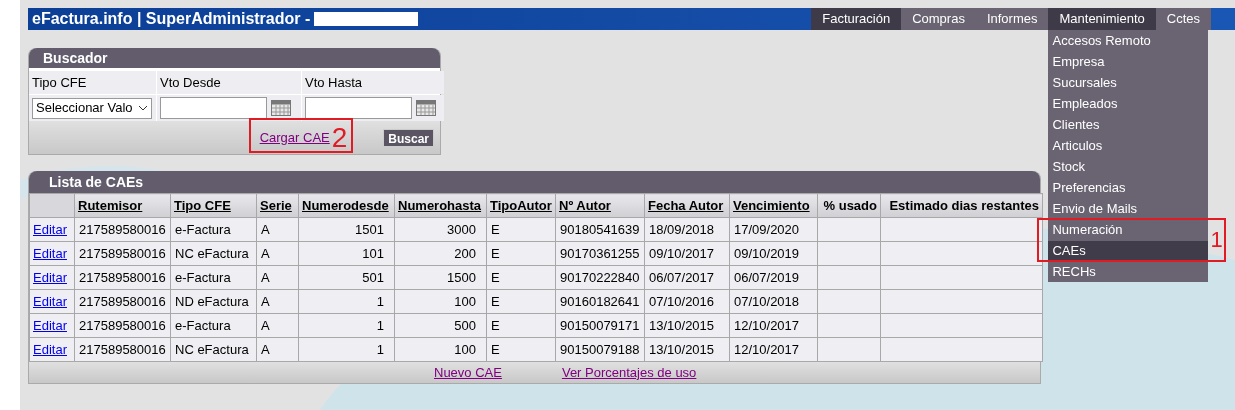 Image resolution: width=1235 pixels, height=410 pixels. I want to click on load-link: Cargar CAE, so click(294, 137).